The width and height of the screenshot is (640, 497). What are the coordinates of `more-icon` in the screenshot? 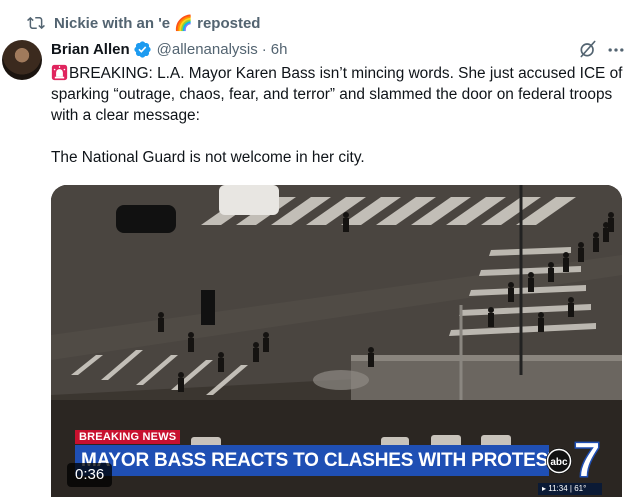 It's located at (616, 50).